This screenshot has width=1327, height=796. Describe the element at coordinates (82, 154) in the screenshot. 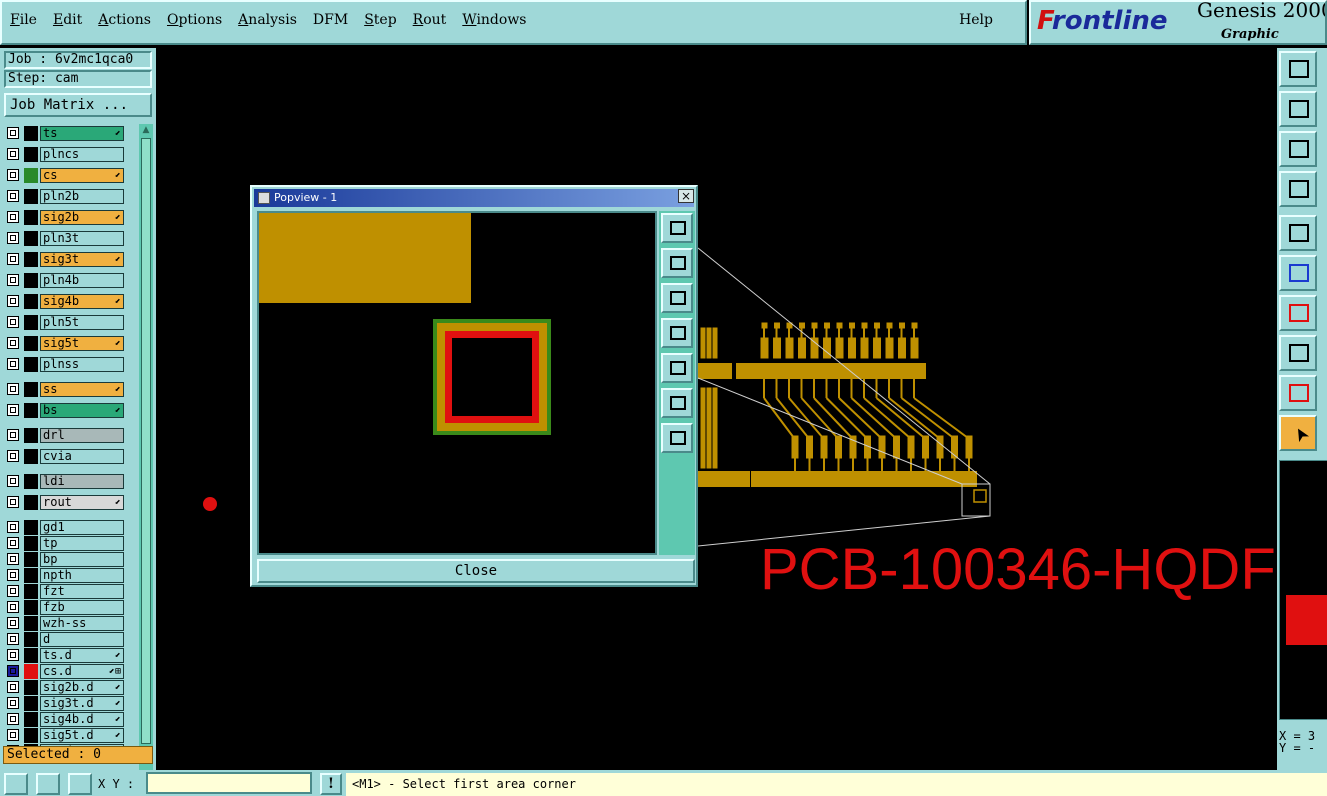

I see `layer-name: plncs` at that location.